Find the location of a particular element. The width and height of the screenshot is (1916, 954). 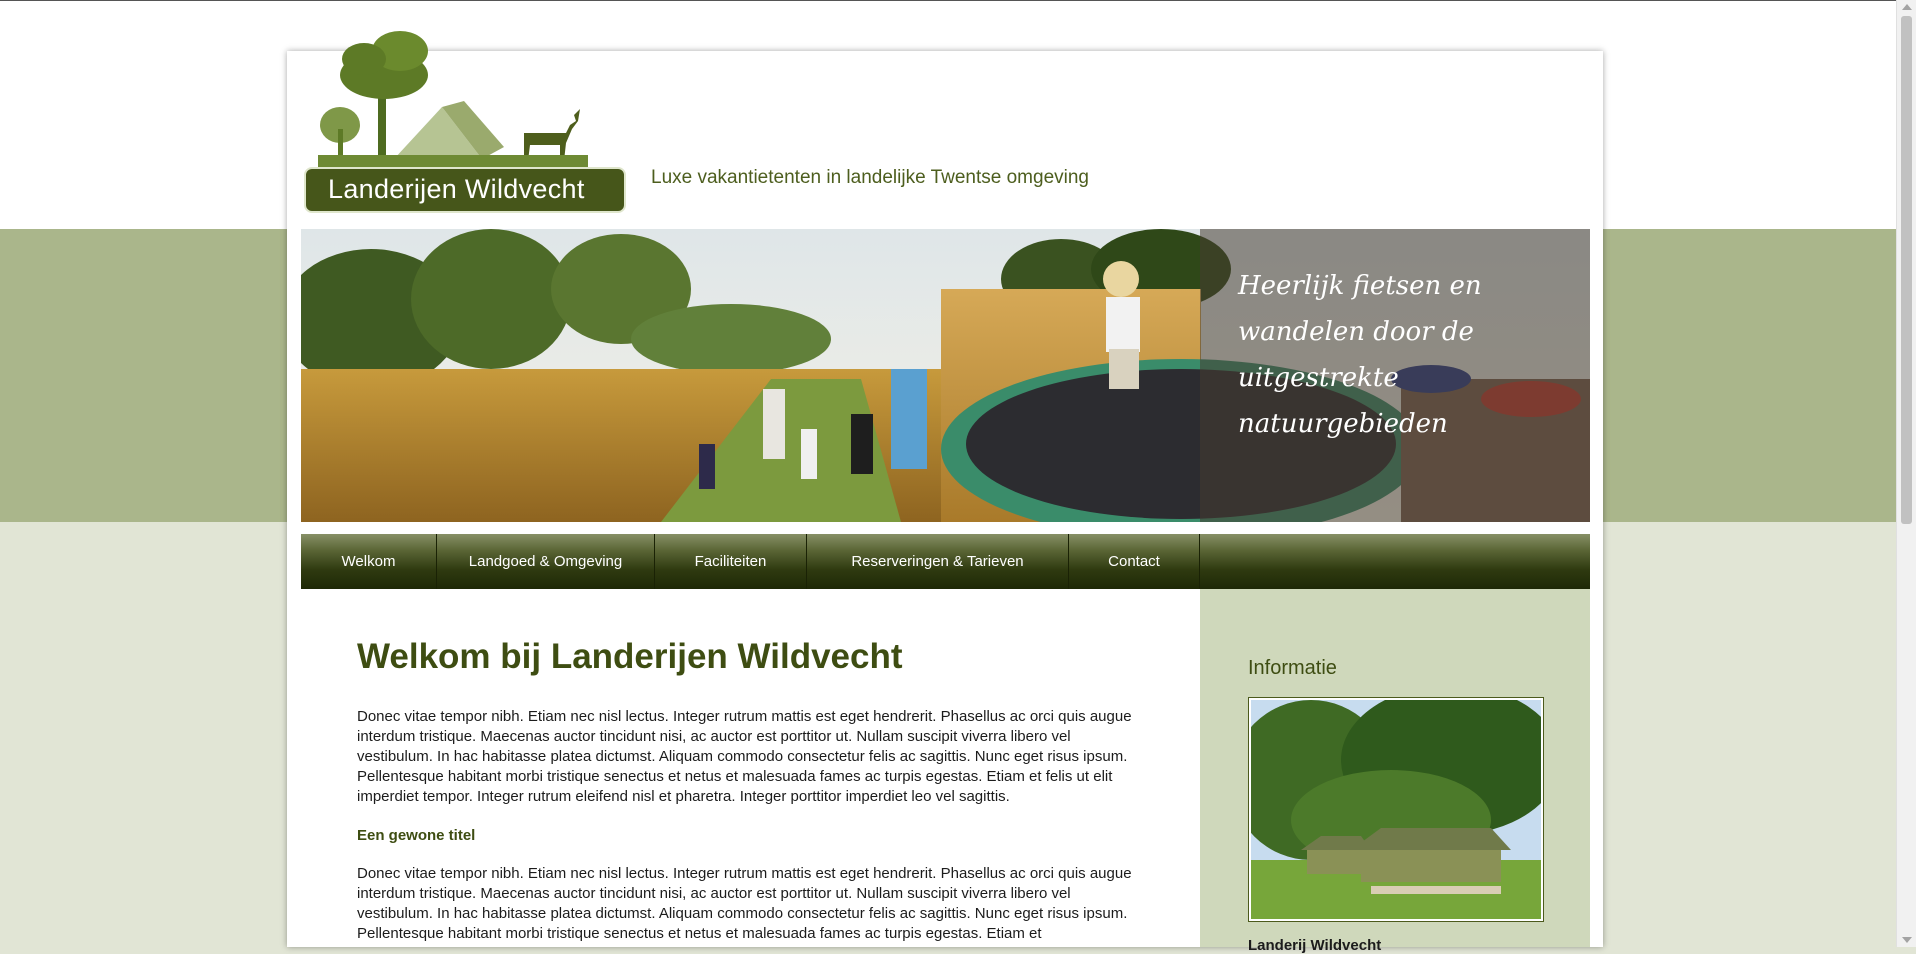

vertical-scrollbar is located at coordinates (1906, 473).